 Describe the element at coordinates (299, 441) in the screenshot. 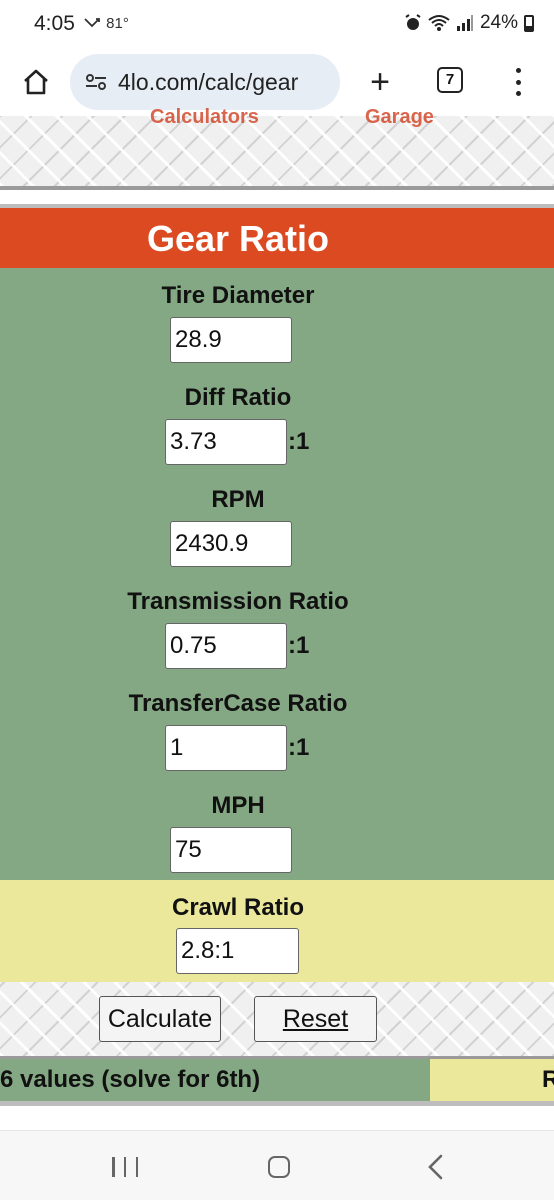

I see `diff-ratio-suffix: :1` at that location.